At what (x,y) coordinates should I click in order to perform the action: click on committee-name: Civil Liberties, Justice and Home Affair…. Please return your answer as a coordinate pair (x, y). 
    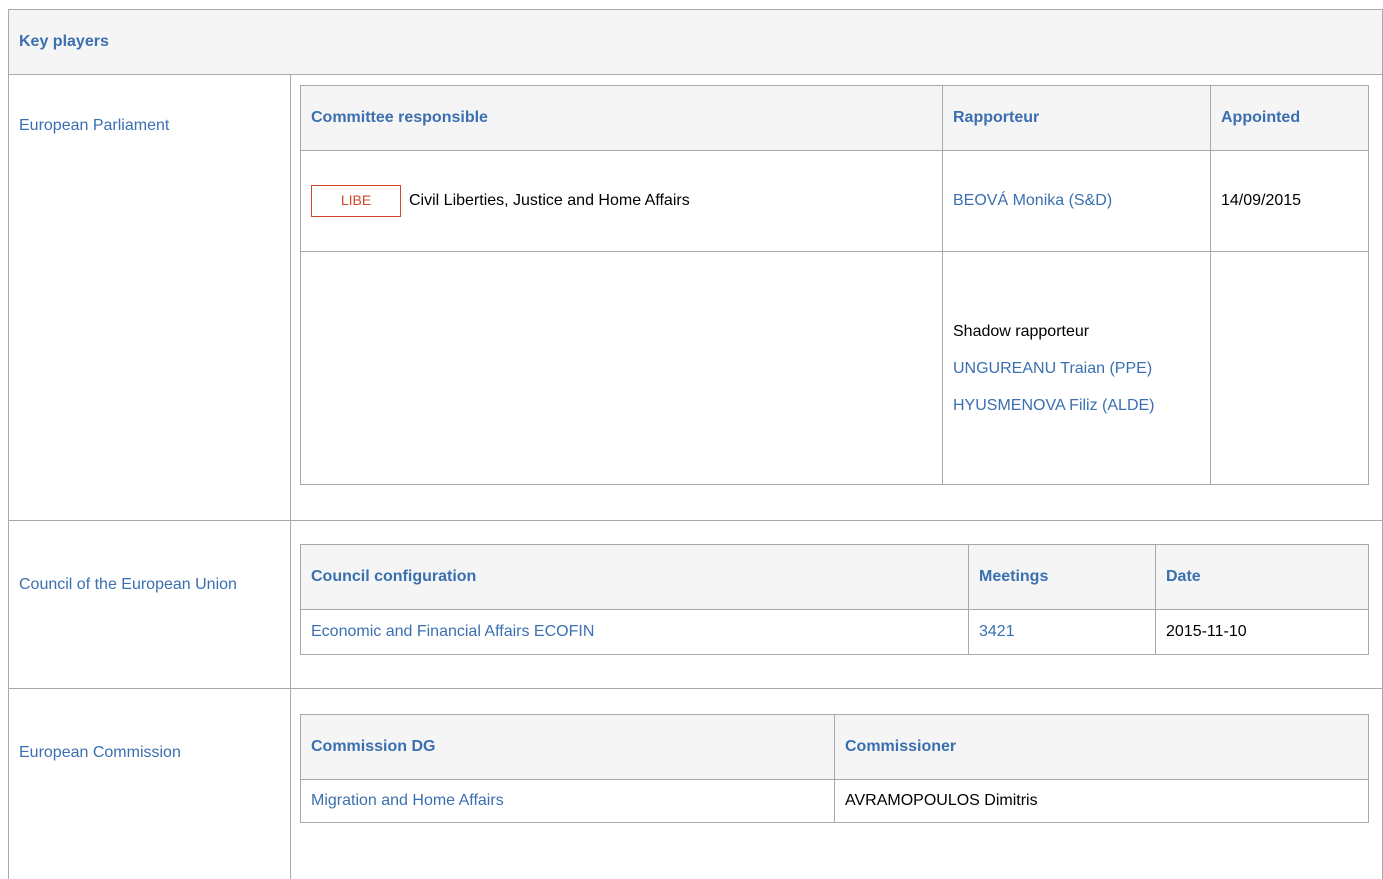
    Looking at the image, I should click on (549, 201).